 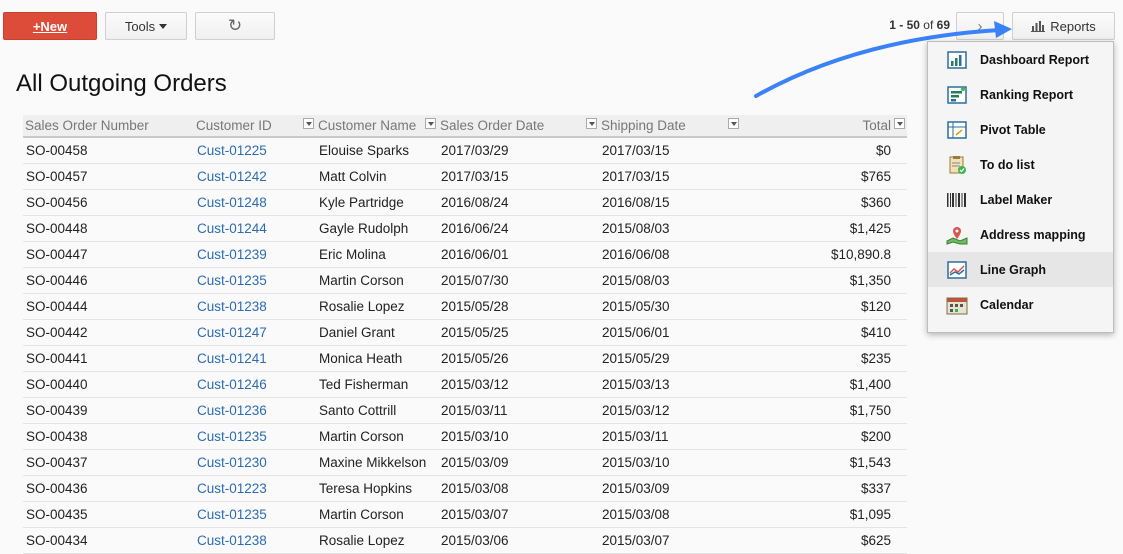 What do you see at coordinates (1033, 234) in the screenshot?
I see `menu-item-label: Address mapping` at bounding box center [1033, 234].